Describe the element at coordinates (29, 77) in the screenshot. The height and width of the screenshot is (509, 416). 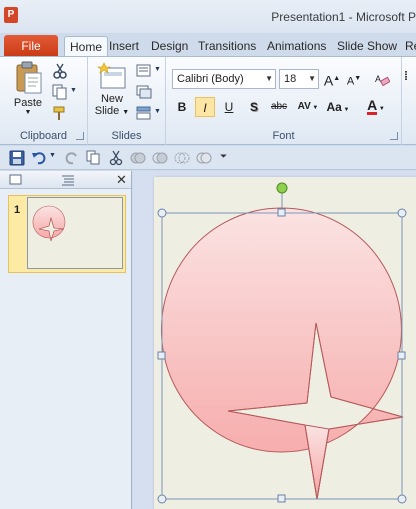
I see `paste-icon` at that location.